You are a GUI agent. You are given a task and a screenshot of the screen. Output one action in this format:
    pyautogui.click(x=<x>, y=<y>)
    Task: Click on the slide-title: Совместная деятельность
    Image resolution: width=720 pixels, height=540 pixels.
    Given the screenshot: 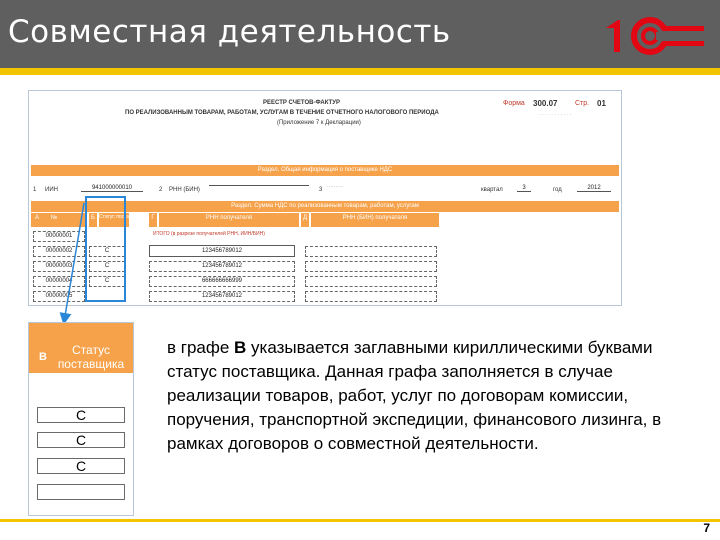 What is the action you would take?
    pyautogui.click(x=229, y=32)
    